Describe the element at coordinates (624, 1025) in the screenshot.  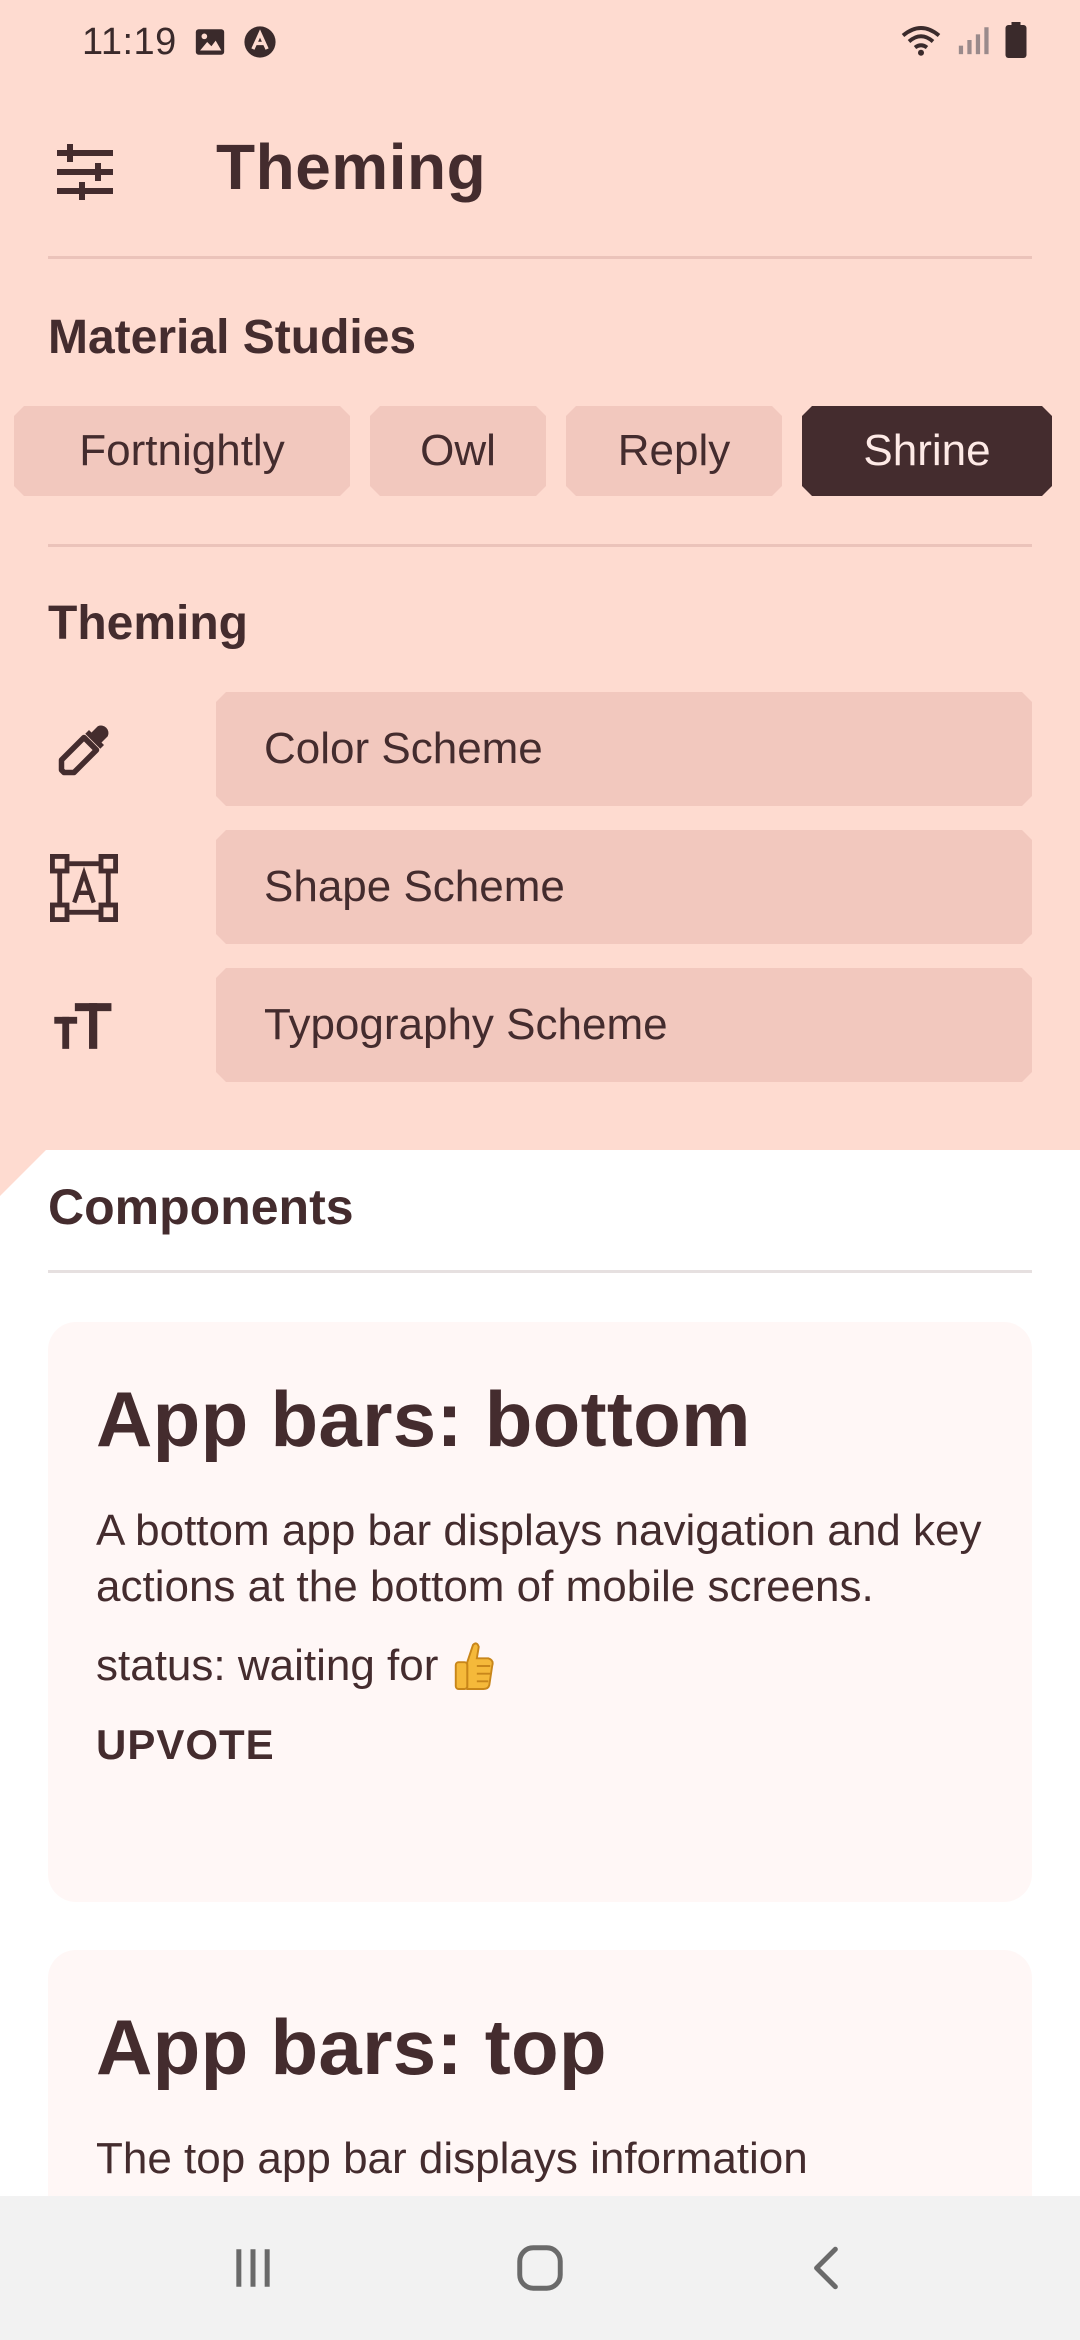
I see `typography-scheme-button: Typography Scheme` at that location.